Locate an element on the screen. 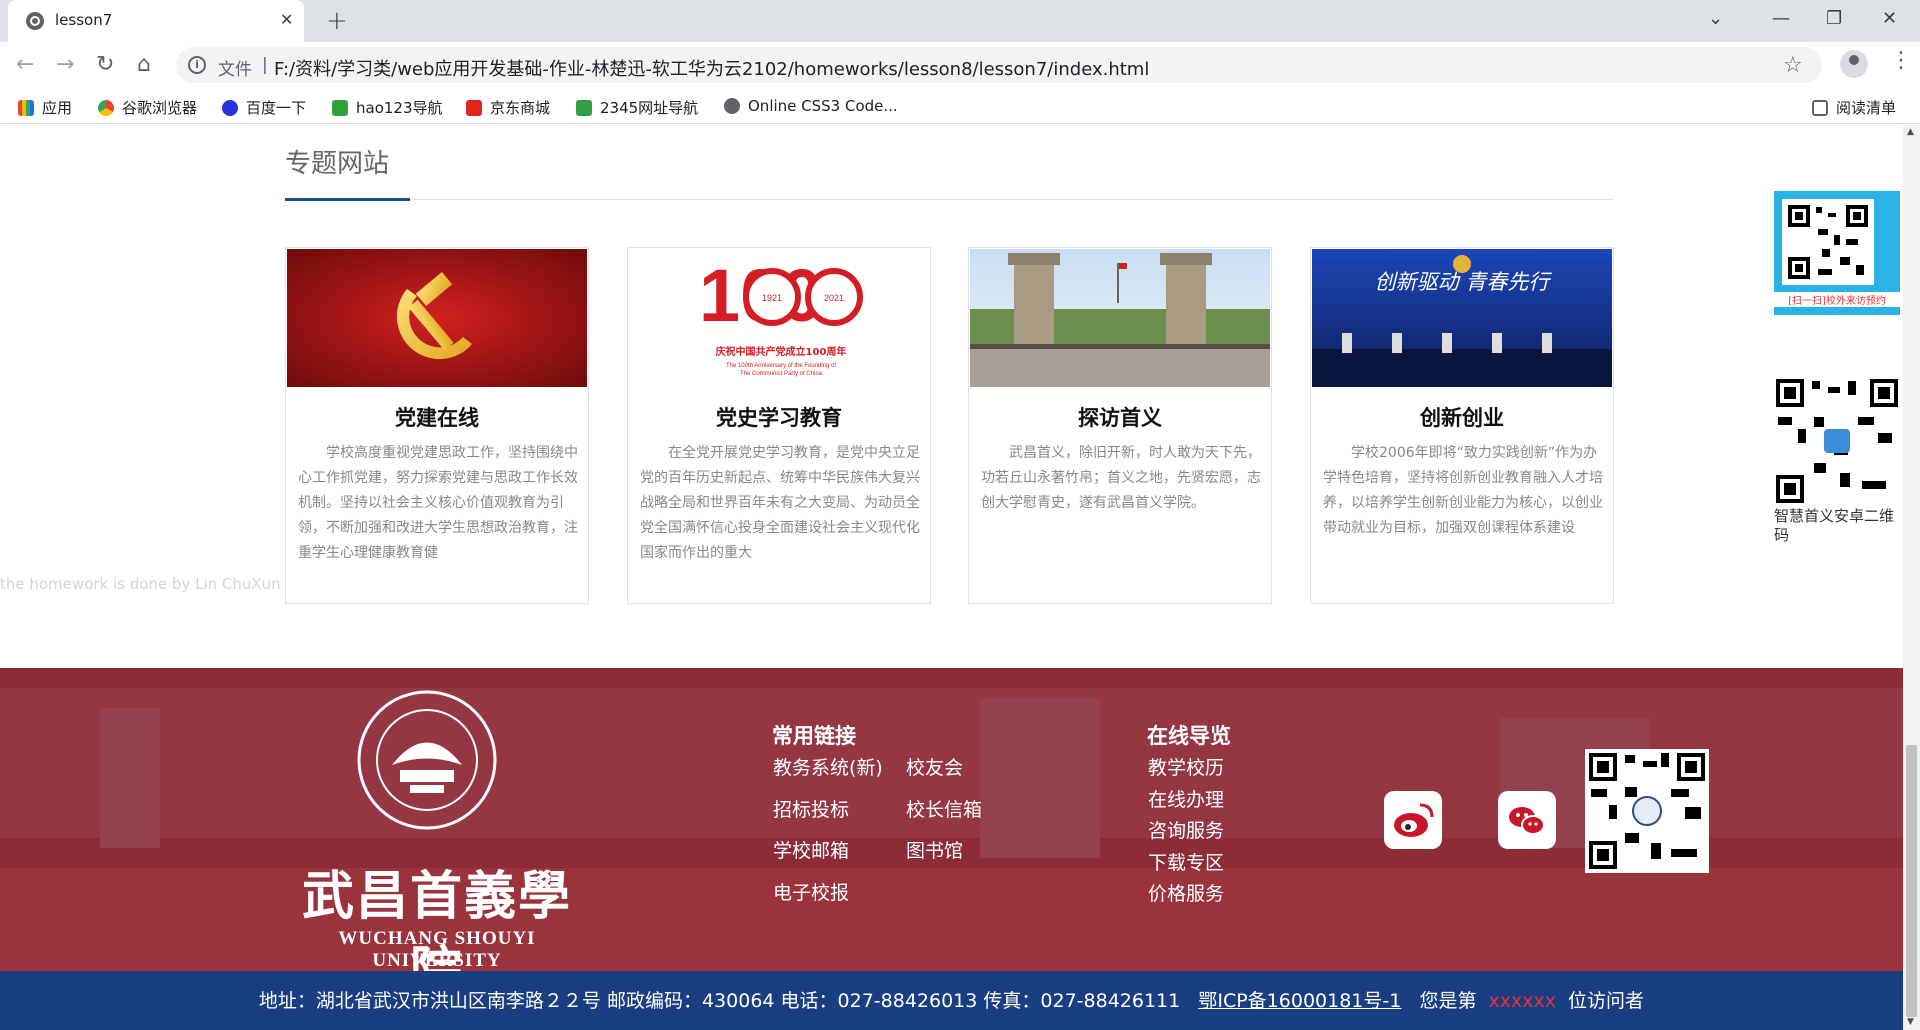 The width and height of the screenshot is (1920, 1030). forward-arrow-icon: → is located at coordinates (65, 64).